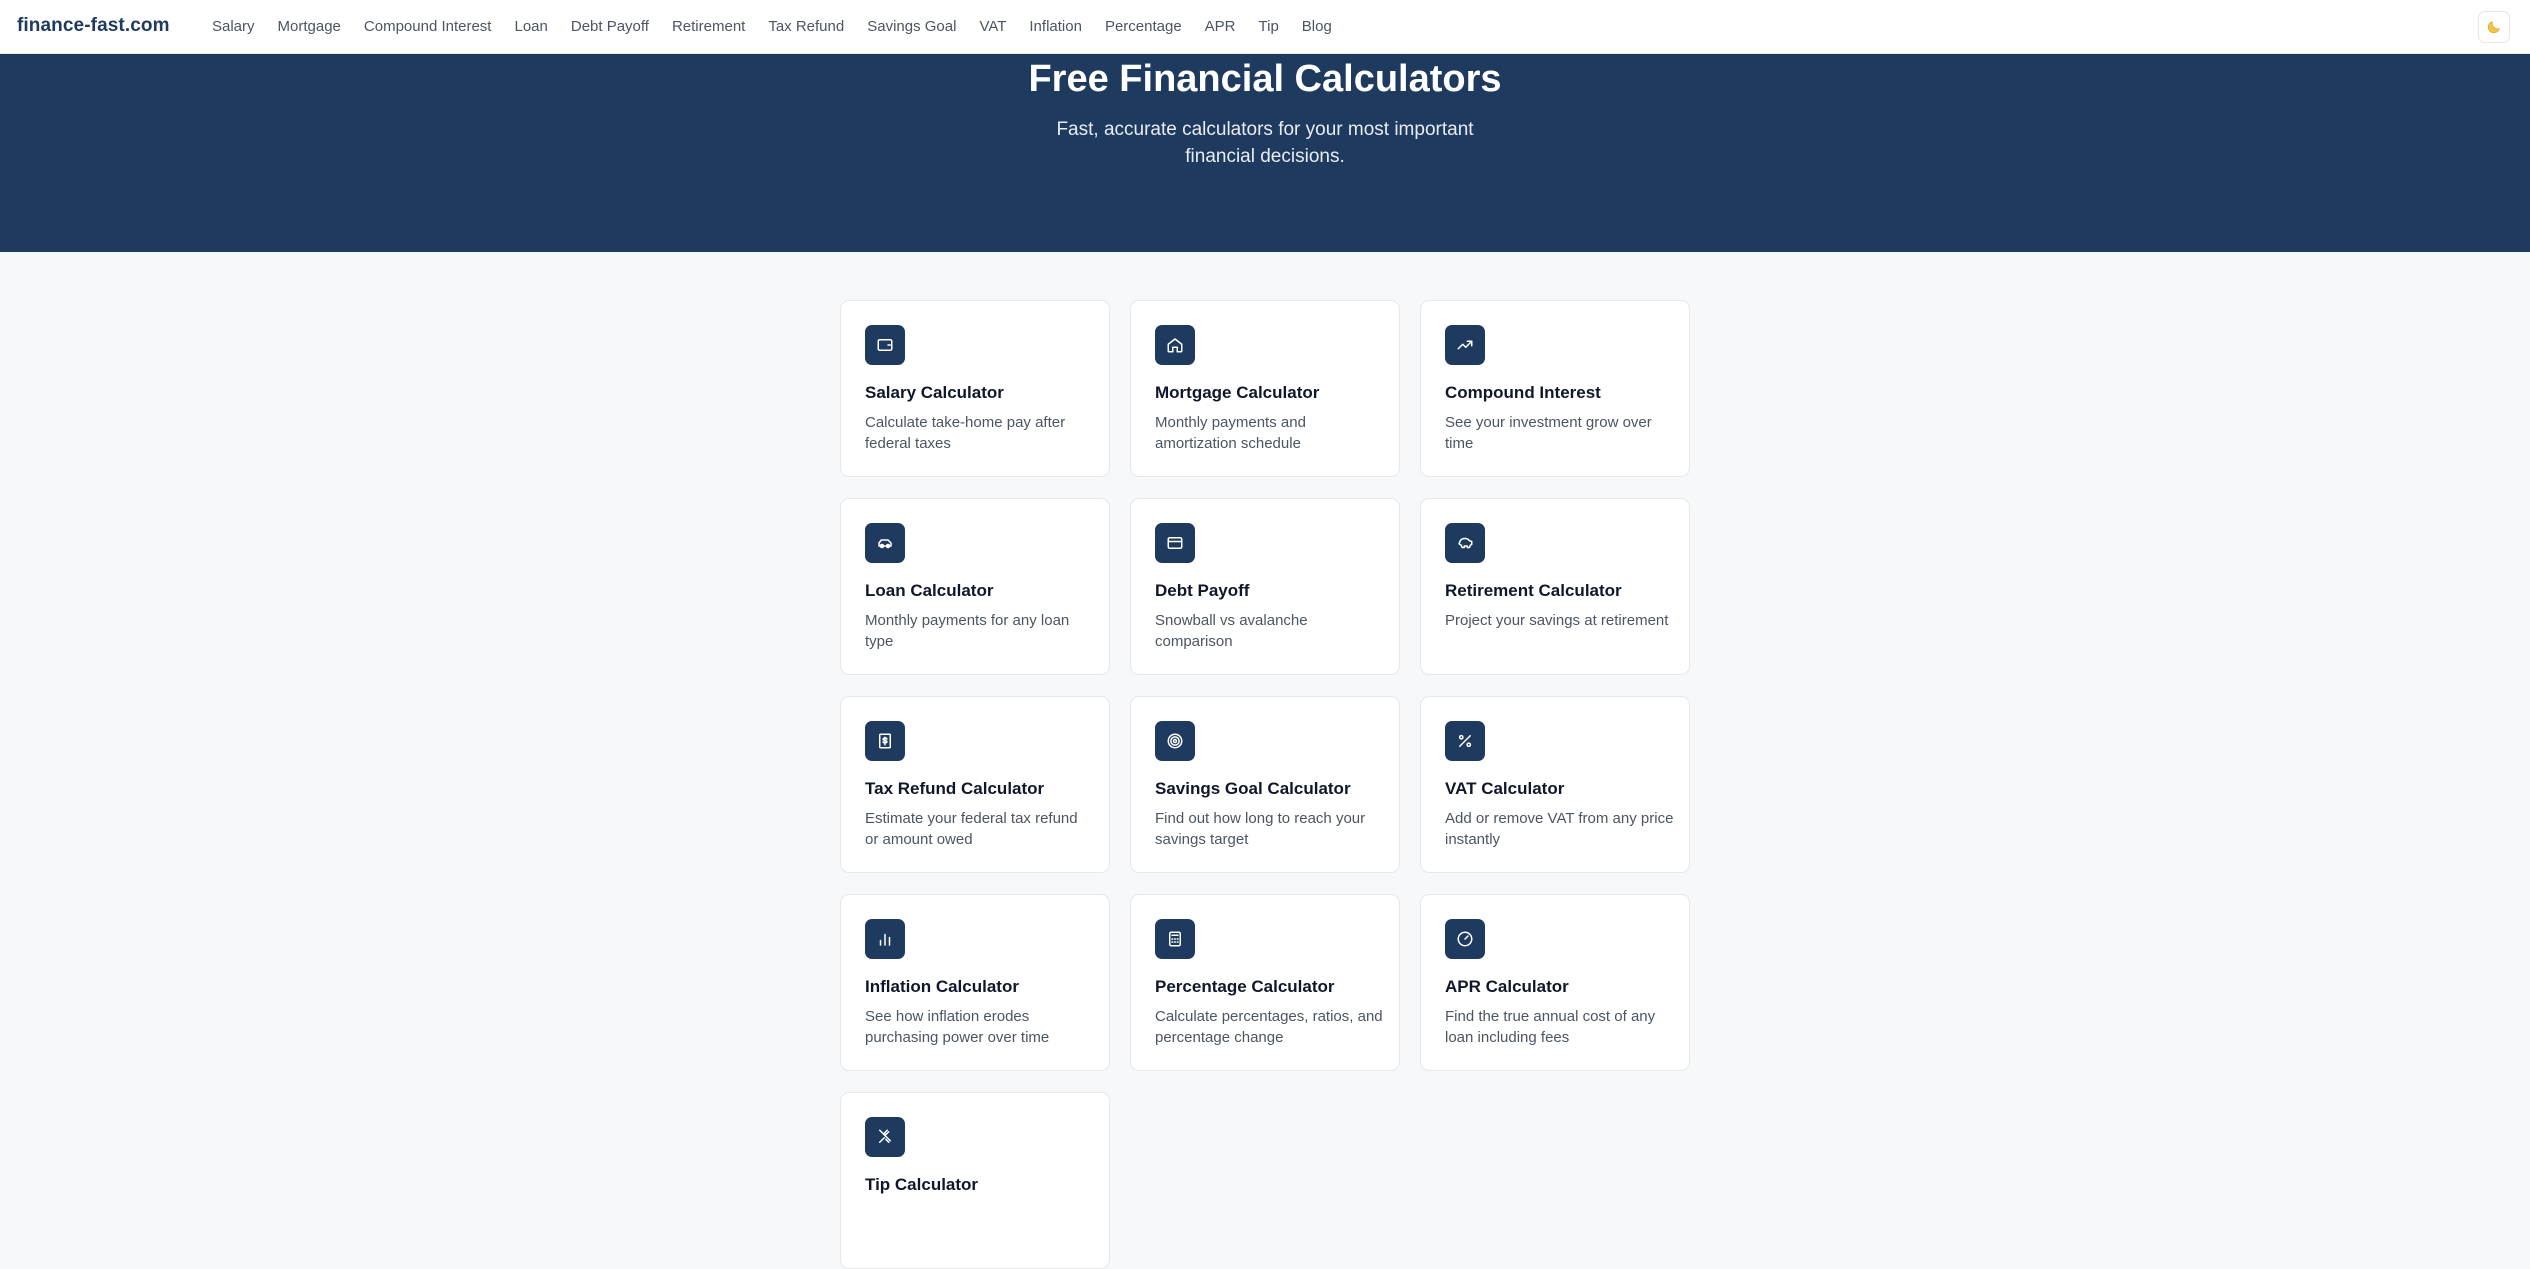  What do you see at coordinates (1557, 620) in the screenshot?
I see `card-description: Project your savings at retirement` at bounding box center [1557, 620].